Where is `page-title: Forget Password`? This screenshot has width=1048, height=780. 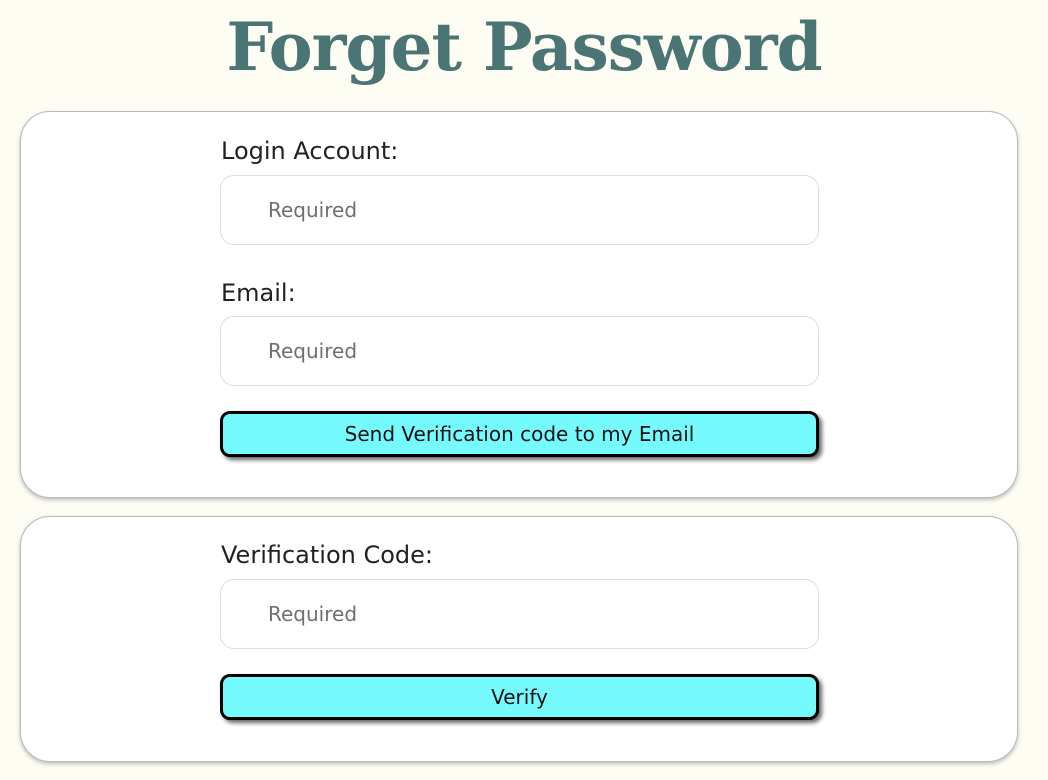
page-title: Forget Password is located at coordinates (524, 47).